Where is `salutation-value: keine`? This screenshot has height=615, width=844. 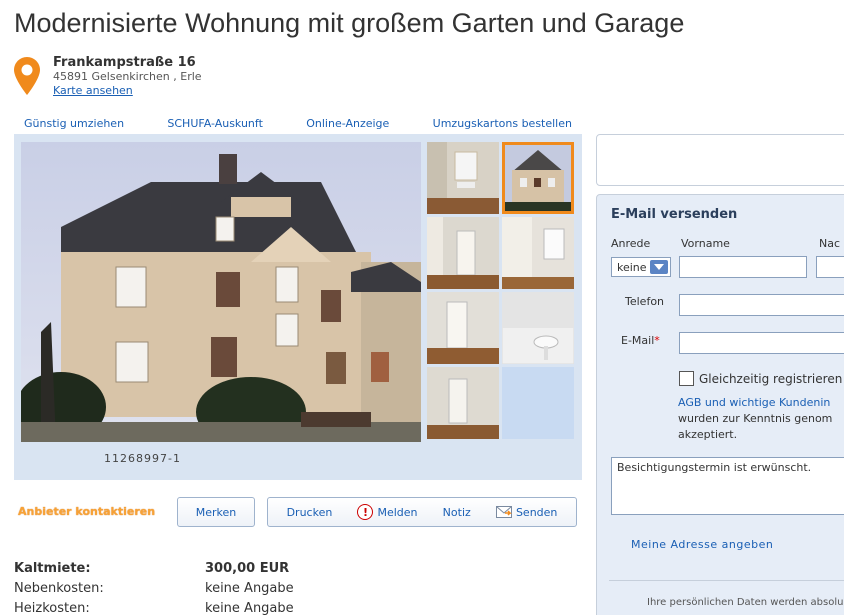
salutation-value: keine is located at coordinates (632, 267).